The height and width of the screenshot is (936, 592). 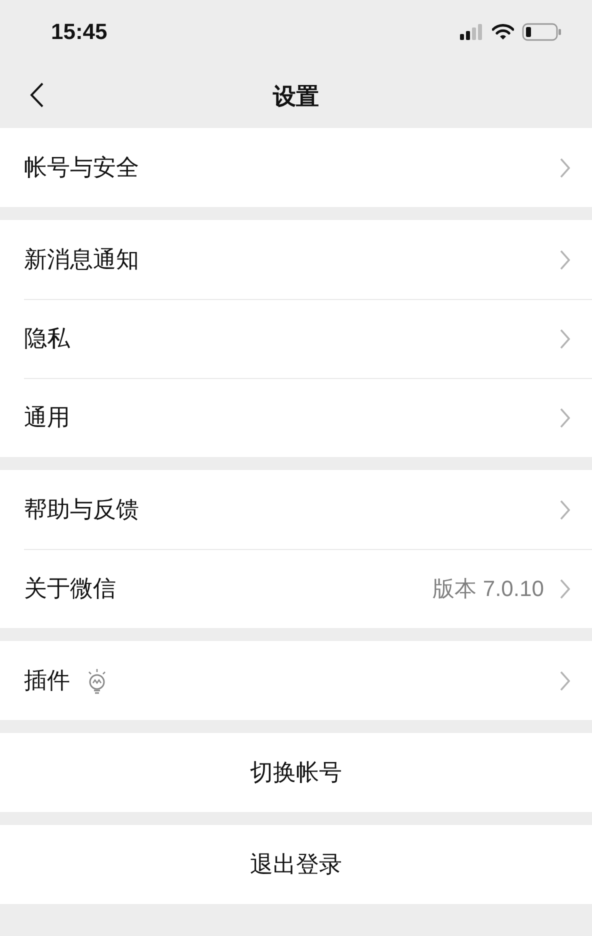 What do you see at coordinates (81, 510) in the screenshot?
I see `row-label: 帮助与反馈` at bounding box center [81, 510].